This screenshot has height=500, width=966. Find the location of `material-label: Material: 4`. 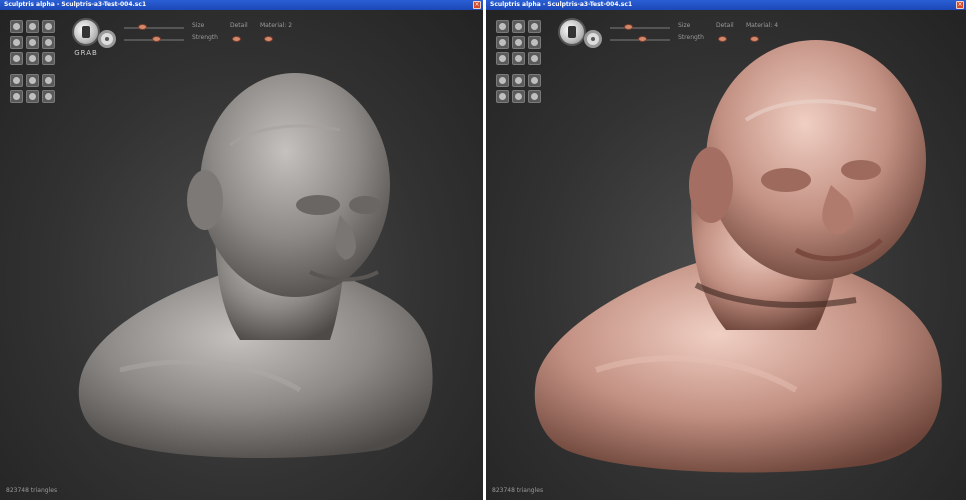

material-label: Material: 4 is located at coordinates (762, 25).